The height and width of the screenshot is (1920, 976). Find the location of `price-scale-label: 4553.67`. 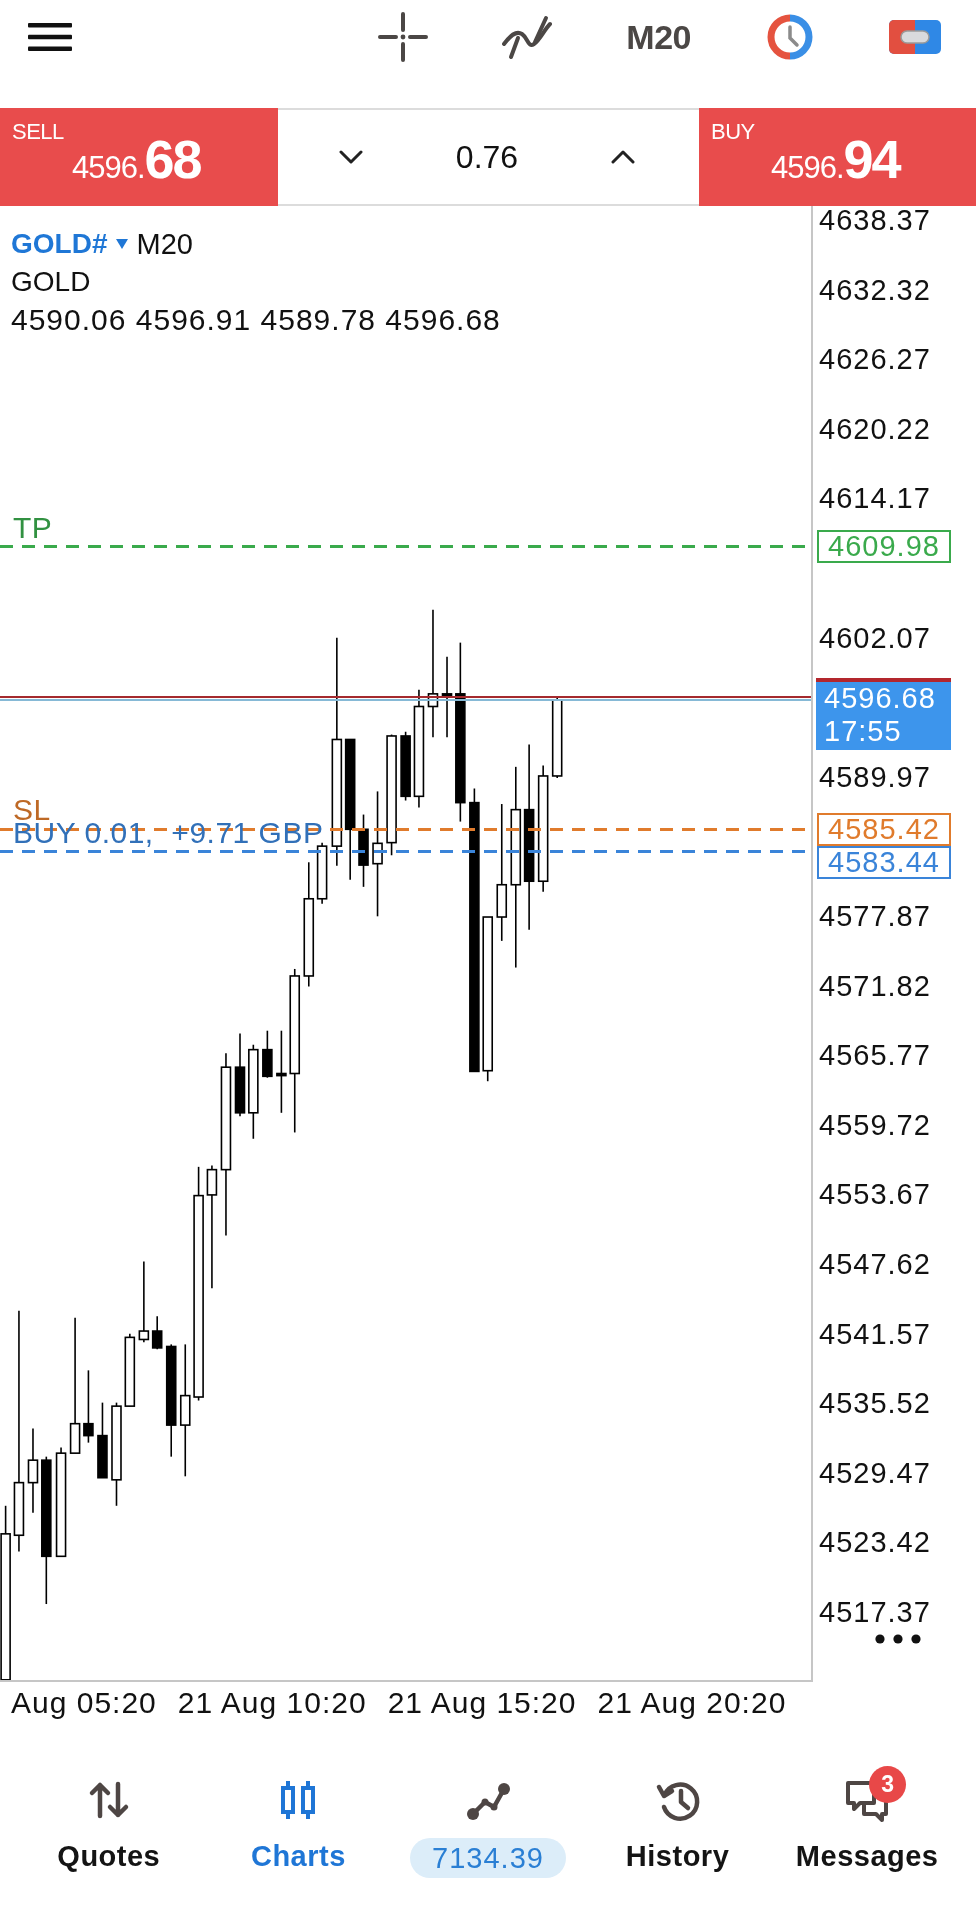

price-scale-label: 4553.67 is located at coordinates (875, 1194).